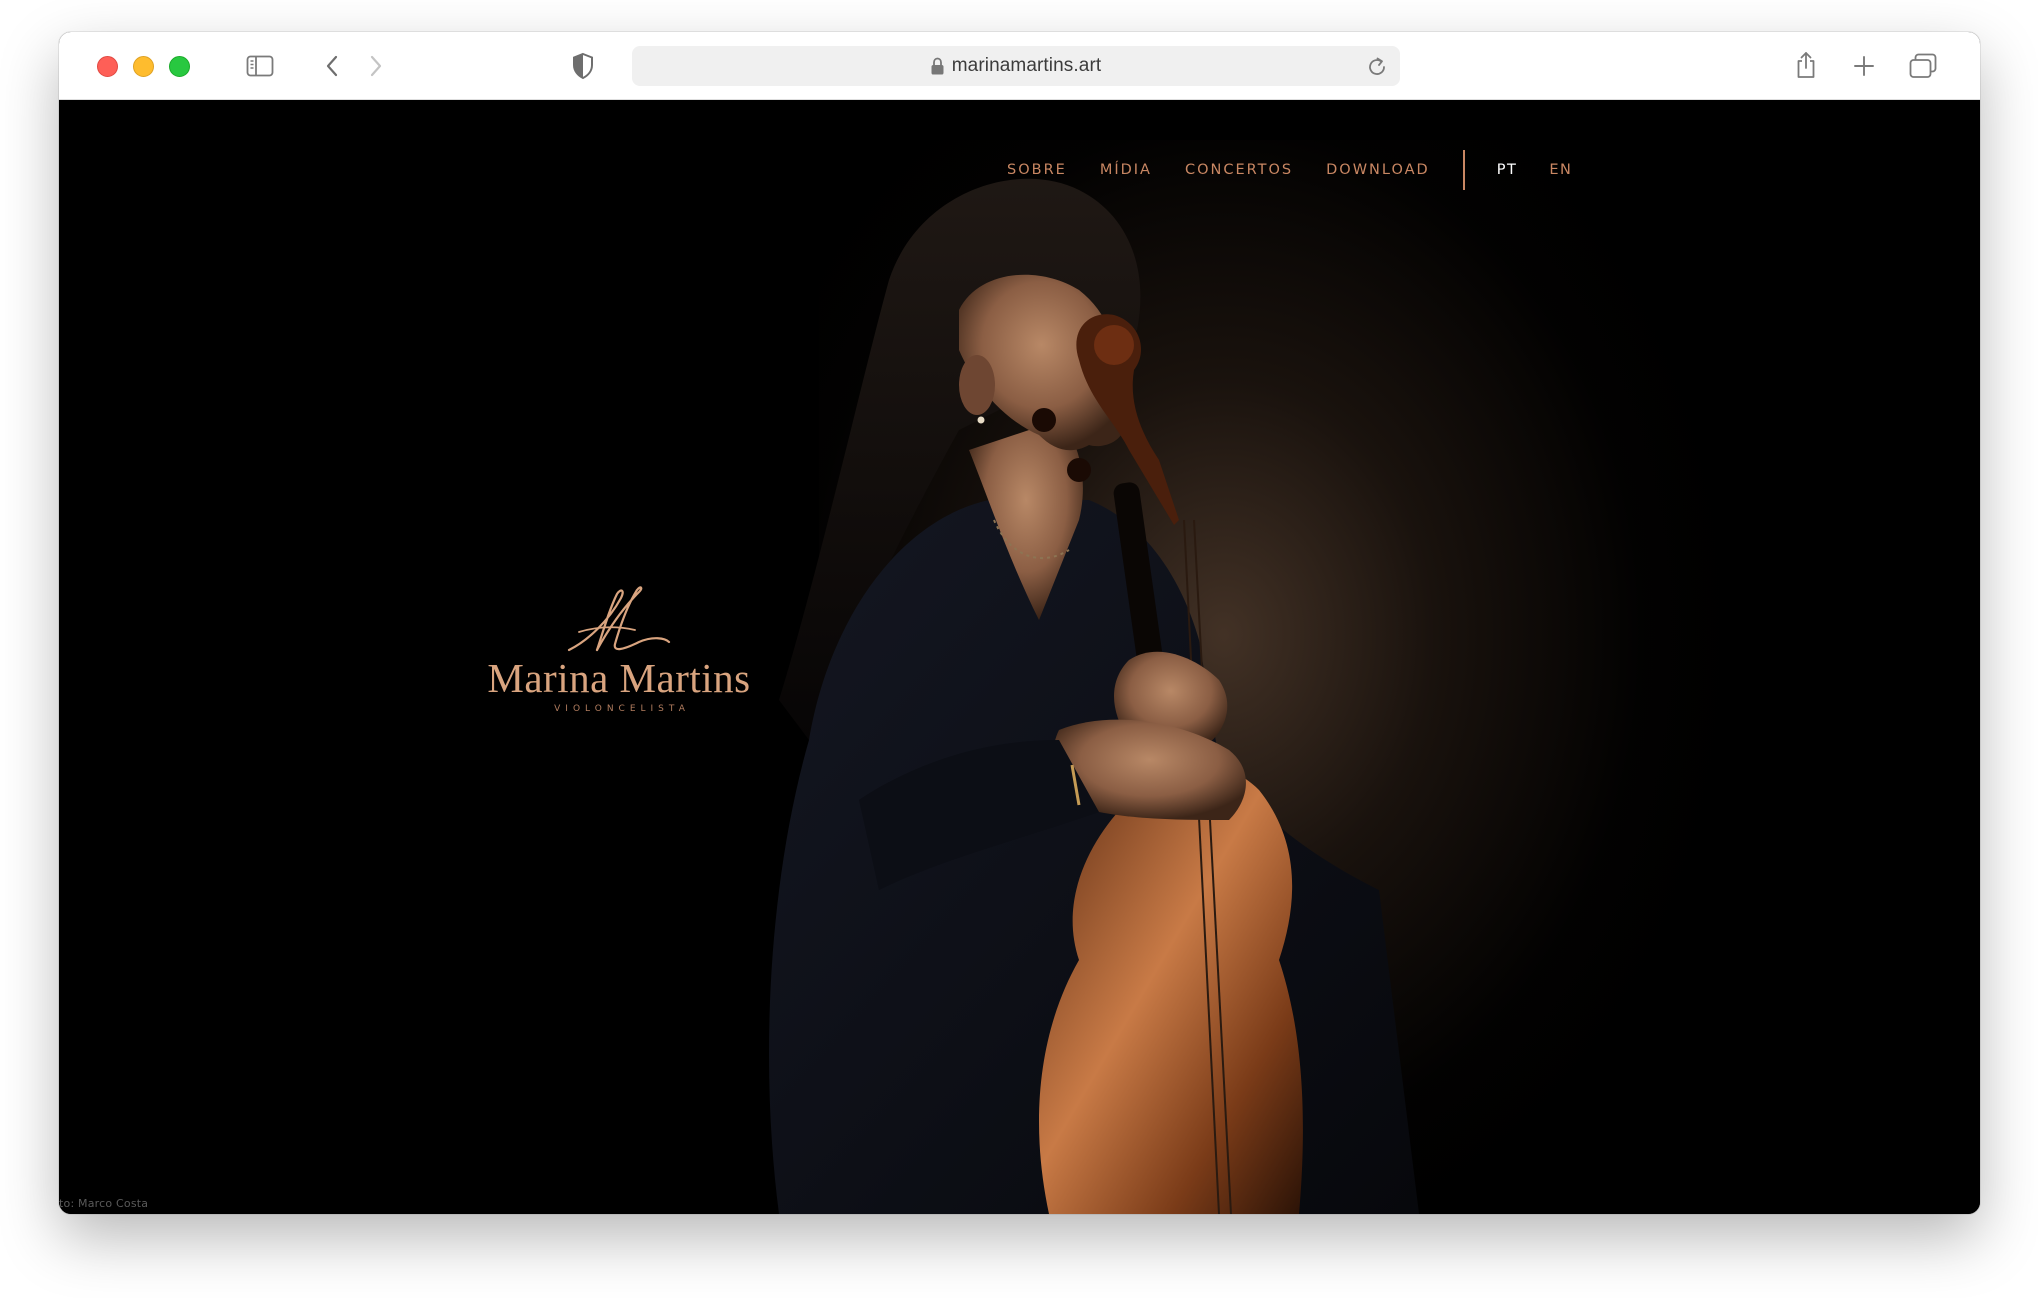 This screenshot has width=2038, height=1298. What do you see at coordinates (1463, 170) in the screenshot?
I see `nav-divider` at bounding box center [1463, 170].